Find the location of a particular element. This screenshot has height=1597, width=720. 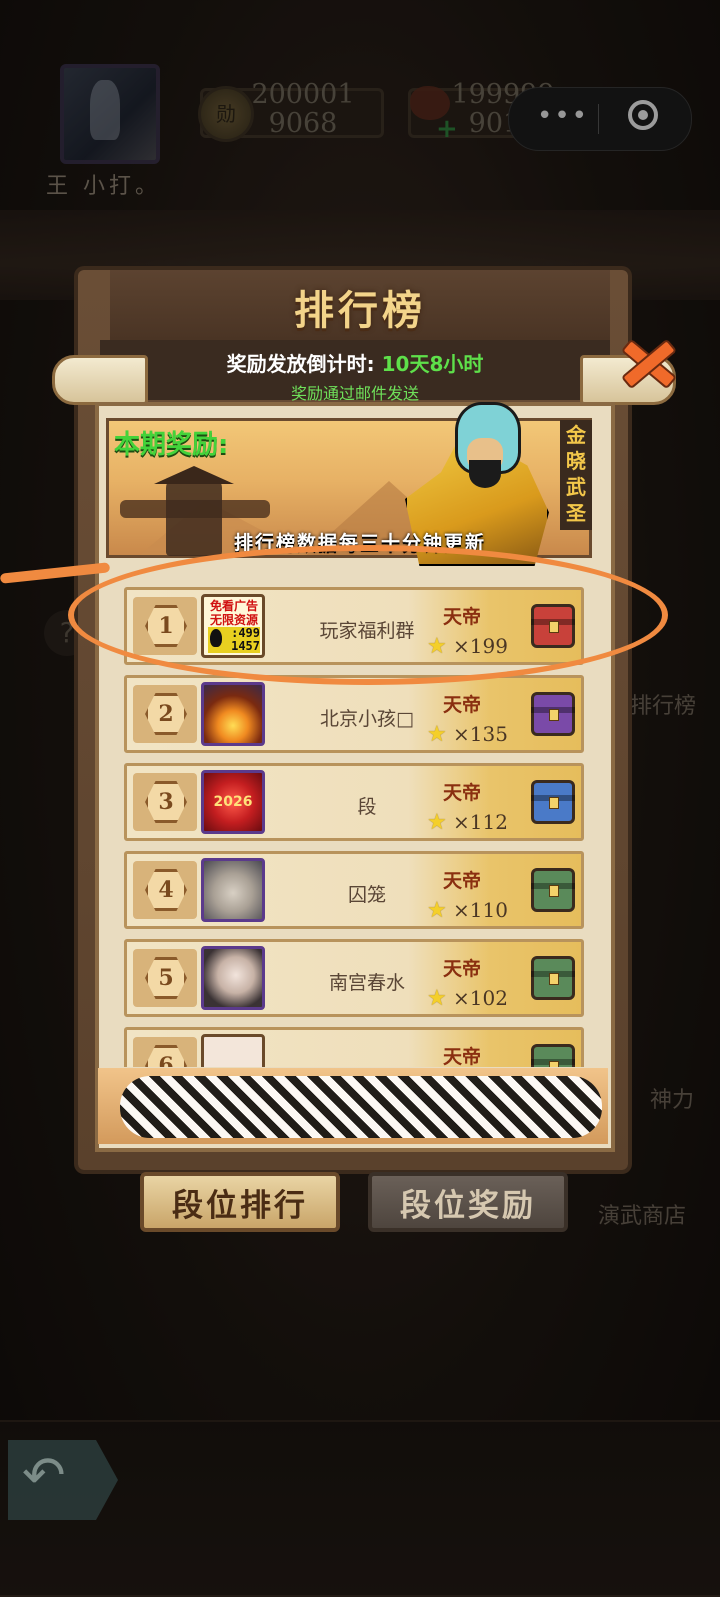

tab-rank-rewards: 段位奖励 is located at coordinates (468, 1202).